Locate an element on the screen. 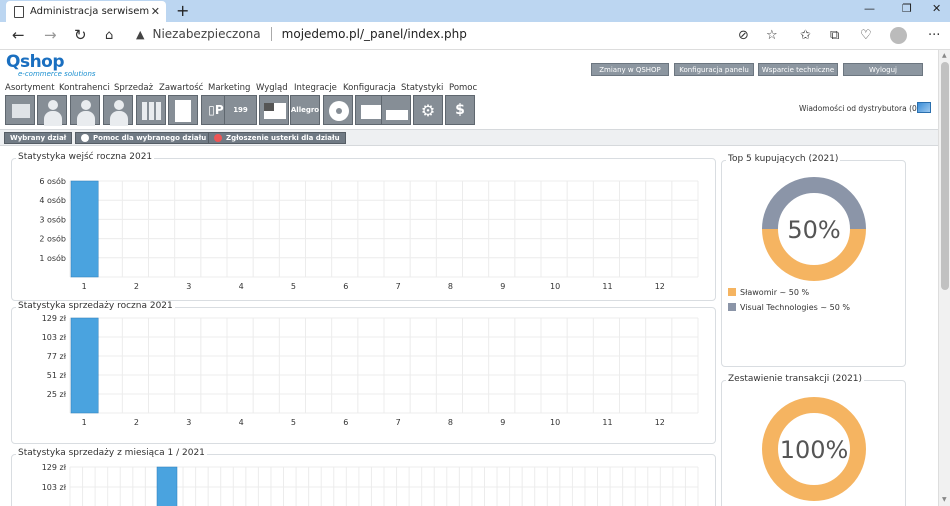 The width and height of the screenshot is (950, 506). donut-center-label: 50% is located at coordinates (813, 230).